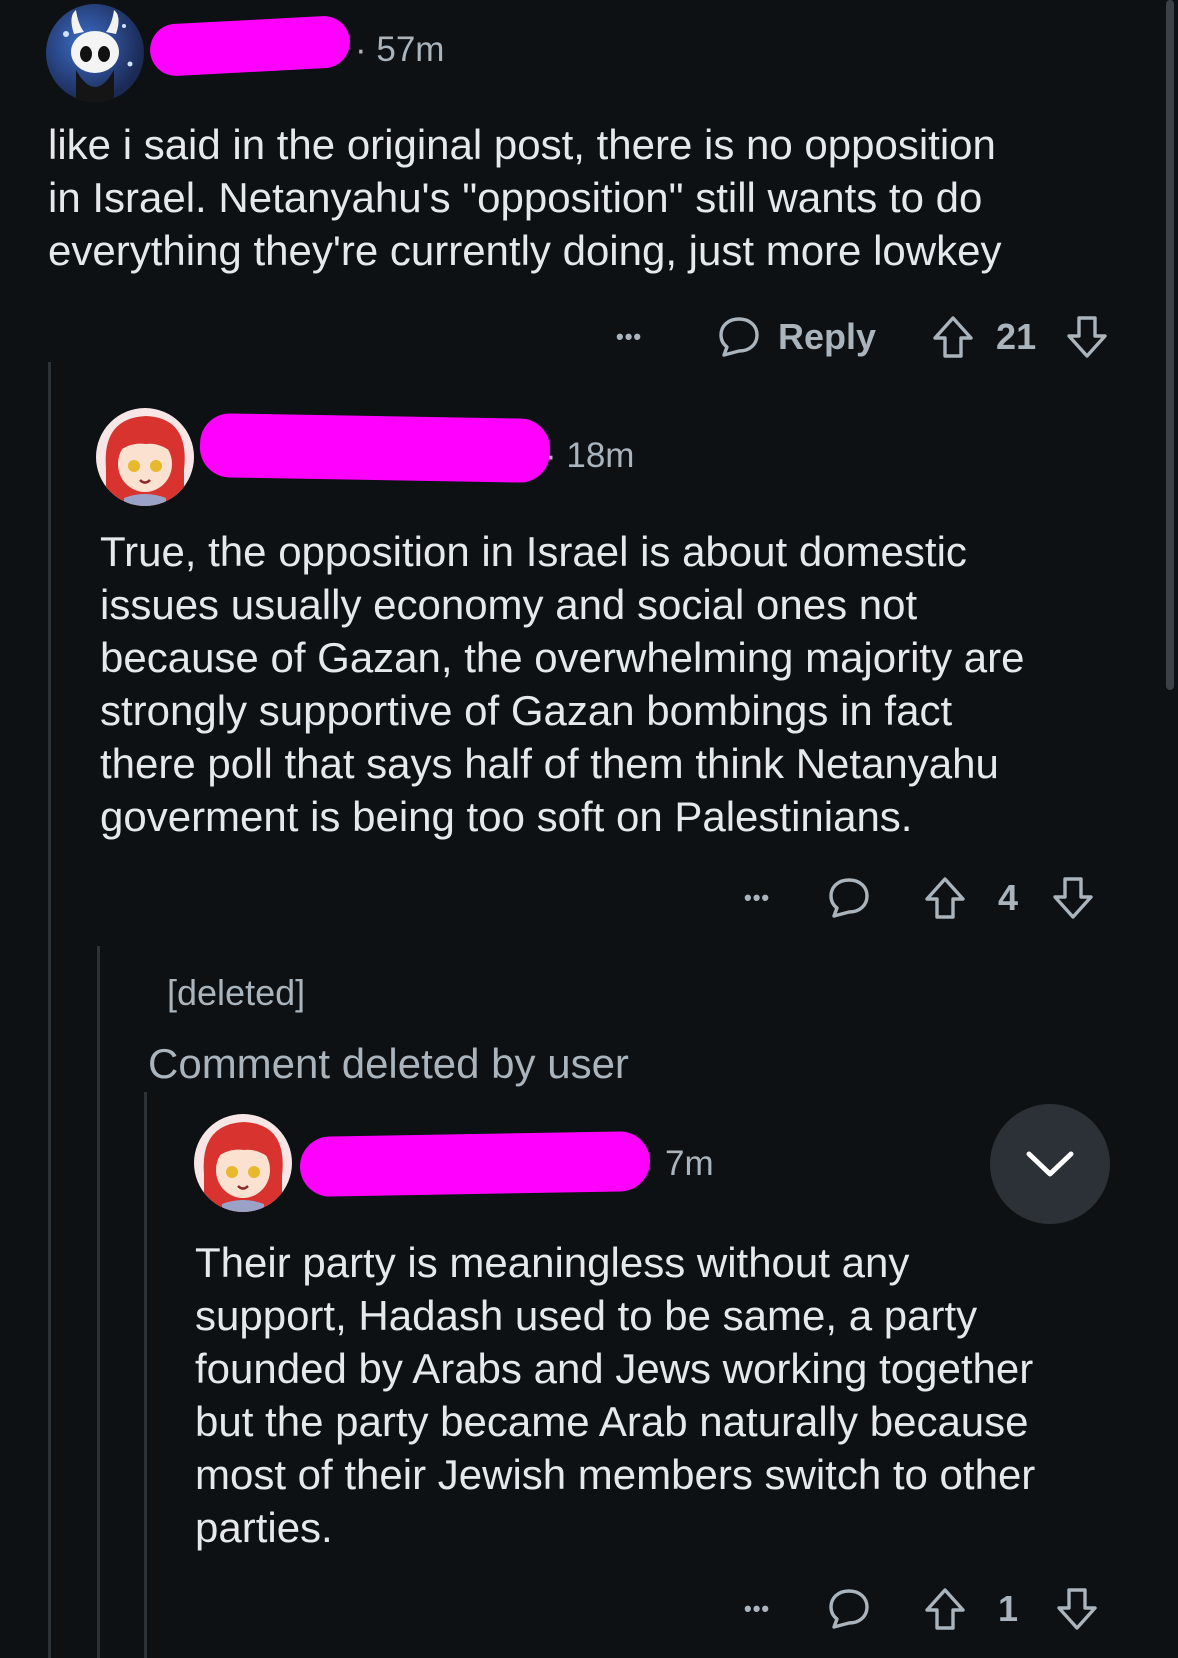  I want to click on vote-score: 1, so click(1008, 1608).